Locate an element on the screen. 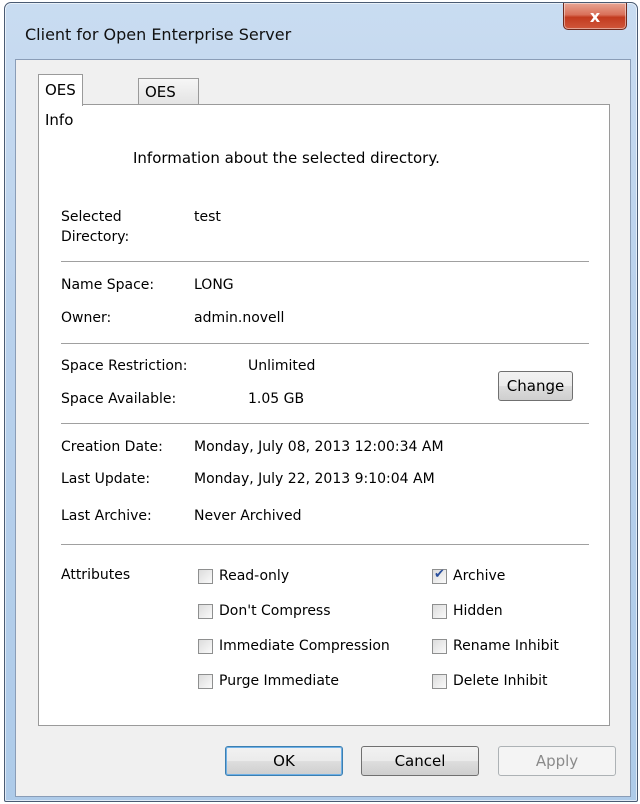  immediate-compression-checkbox: Immediate Compression is located at coordinates (294, 646).